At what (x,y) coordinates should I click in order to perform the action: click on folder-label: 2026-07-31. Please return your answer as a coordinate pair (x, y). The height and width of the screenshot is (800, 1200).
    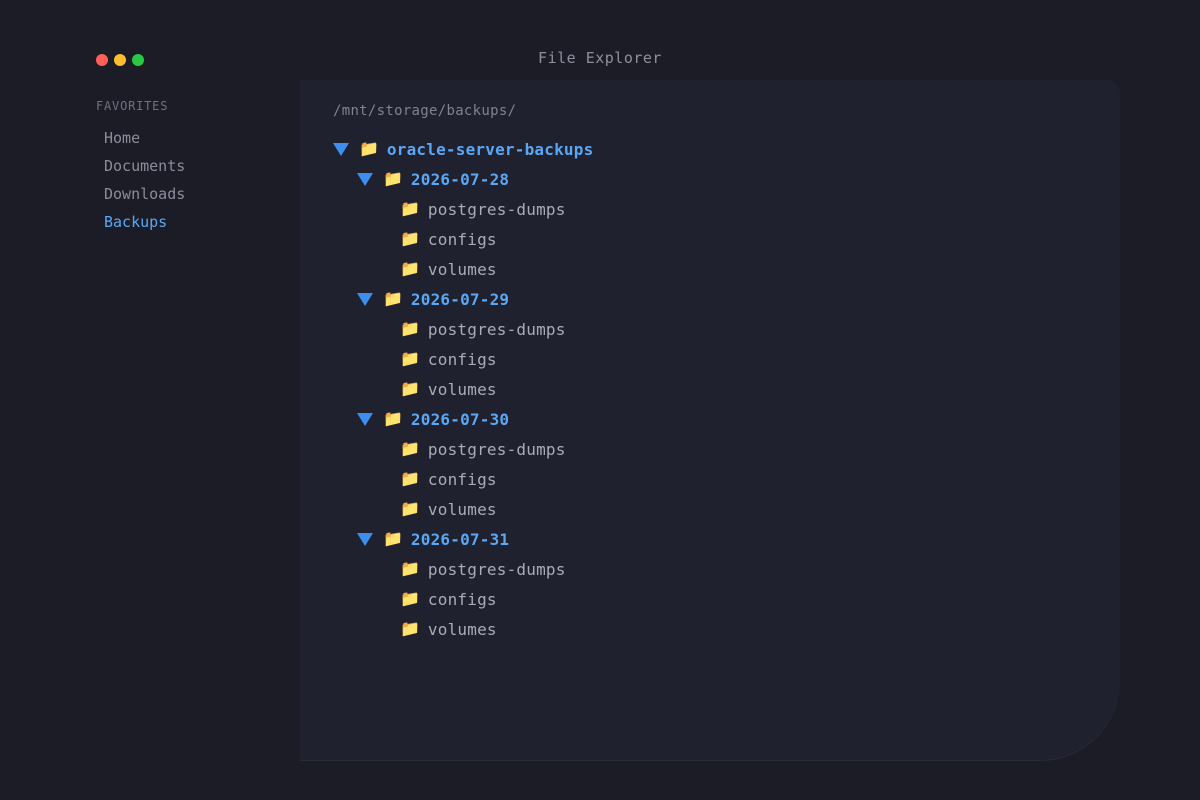
    Looking at the image, I should click on (460, 539).